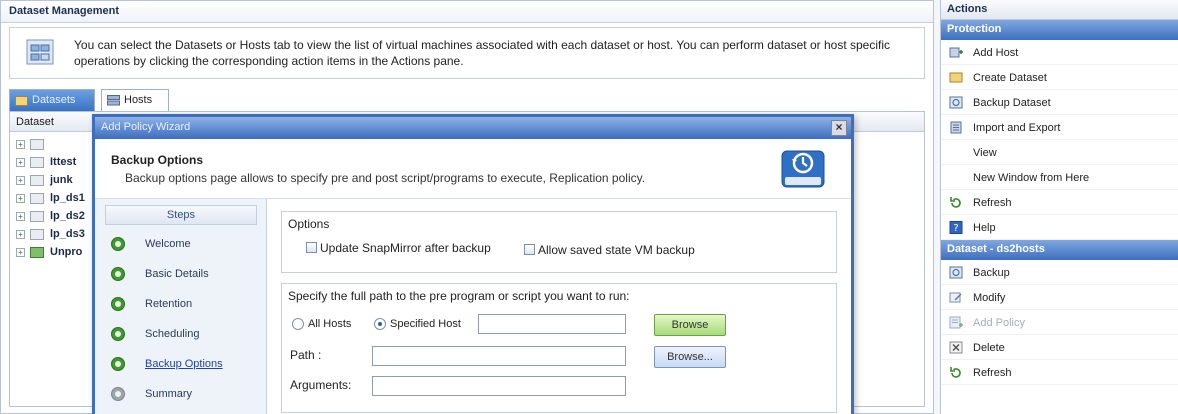 The width and height of the screenshot is (1178, 414). What do you see at coordinates (59, 199) in the screenshot?
I see `tree-item: + lp_ds1` at bounding box center [59, 199].